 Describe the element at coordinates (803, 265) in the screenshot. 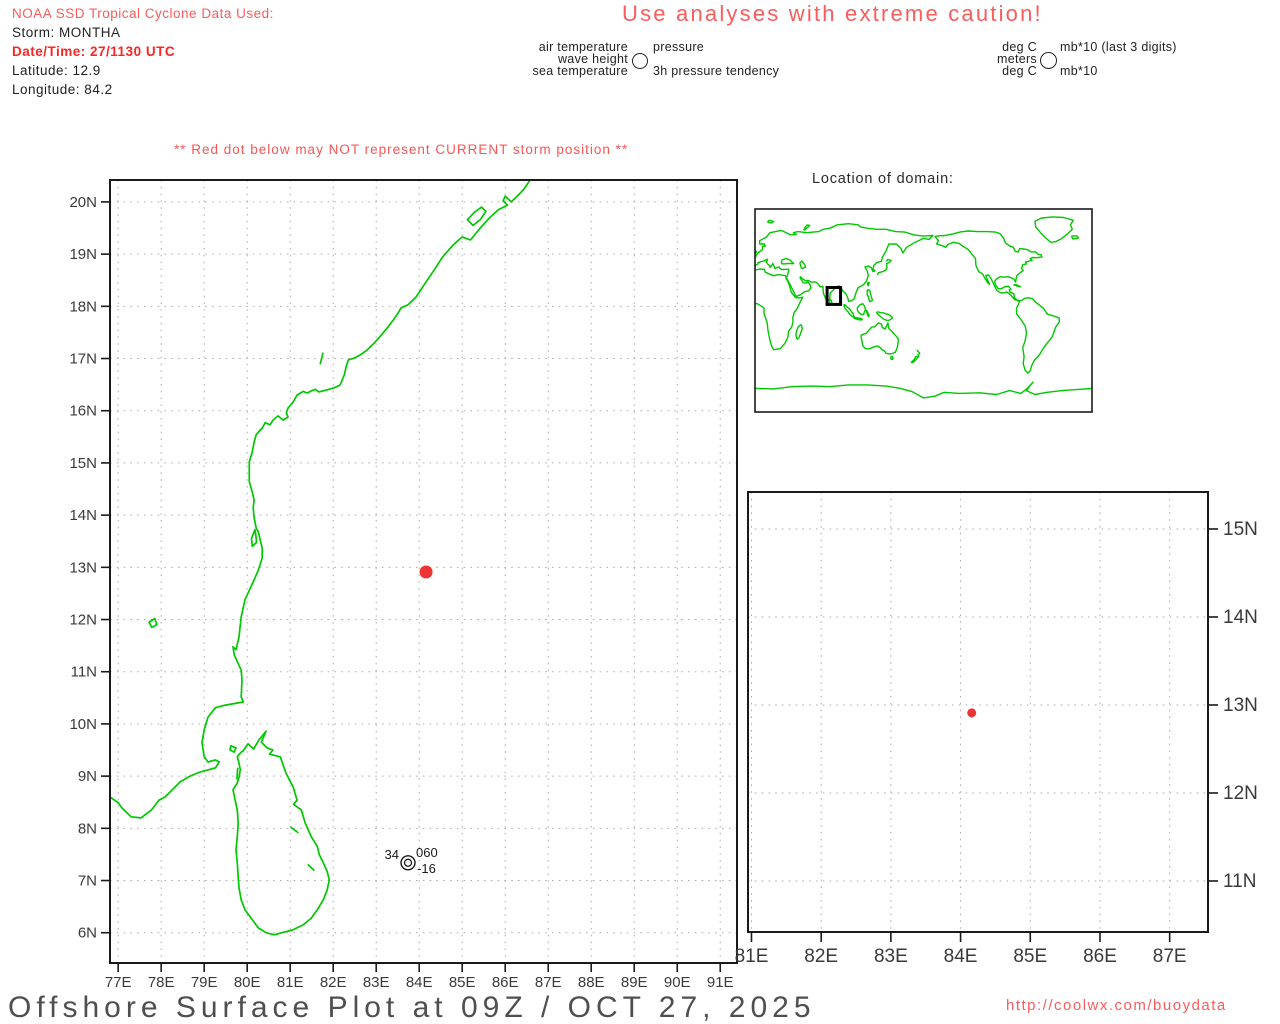

I see `world-coastline-caspian-sea` at that location.